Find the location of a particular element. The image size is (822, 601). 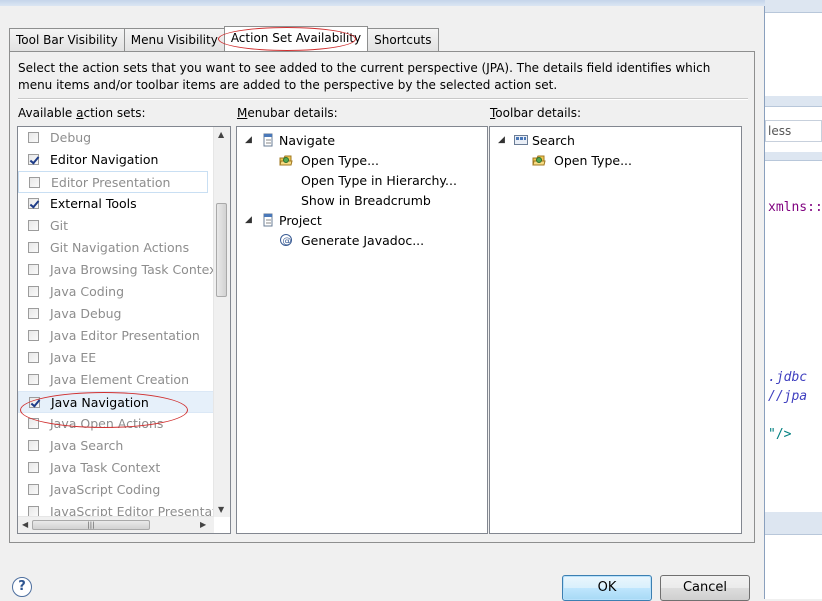

action-set-row: JavaScript Coding is located at coordinates (116, 490).